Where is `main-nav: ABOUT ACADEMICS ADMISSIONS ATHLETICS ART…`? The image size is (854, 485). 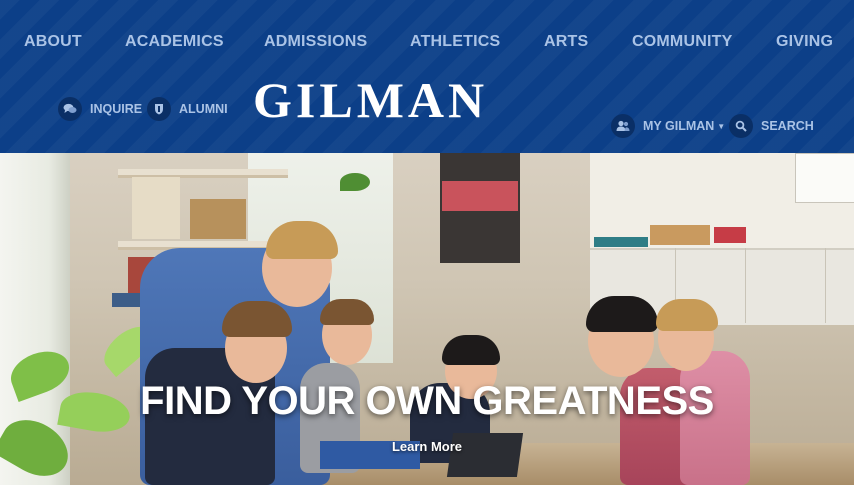 main-nav: ABOUT ACADEMICS ADMISSIONS ATHLETICS ART… is located at coordinates (427, 44).